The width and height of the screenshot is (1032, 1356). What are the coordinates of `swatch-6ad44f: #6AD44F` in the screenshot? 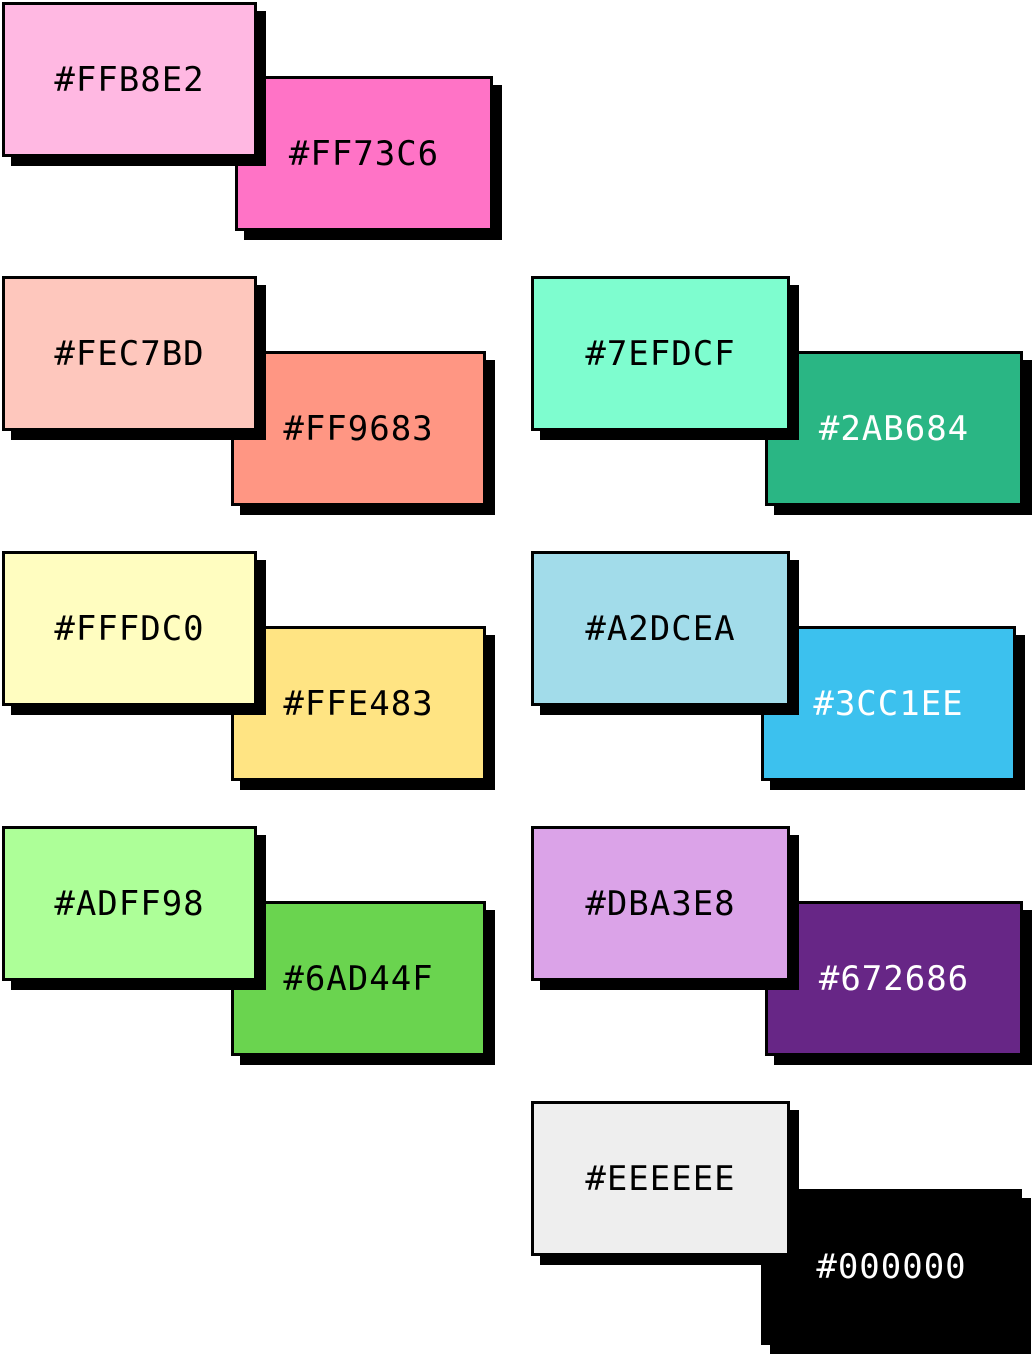 It's located at (358, 978).